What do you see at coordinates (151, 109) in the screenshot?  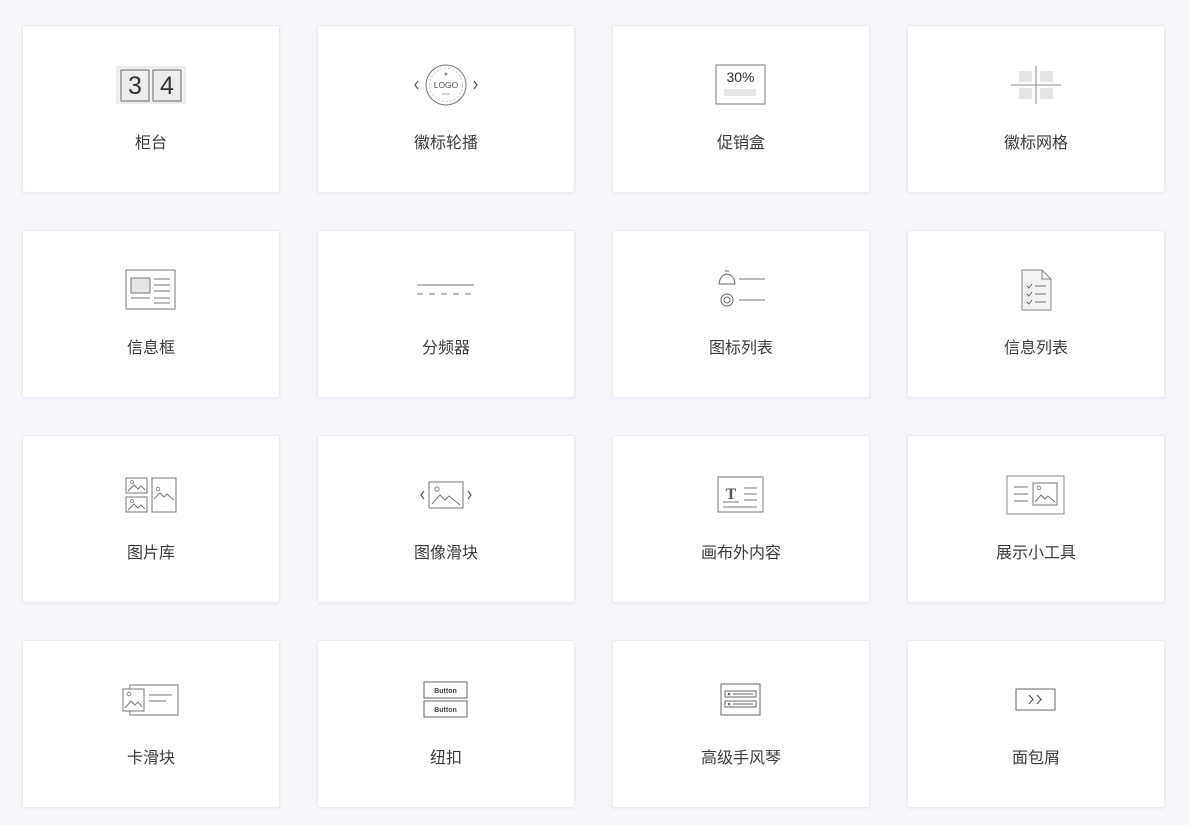 I see `widget-card-counter: 3 4 柜台` at bounding box center [151, 109].